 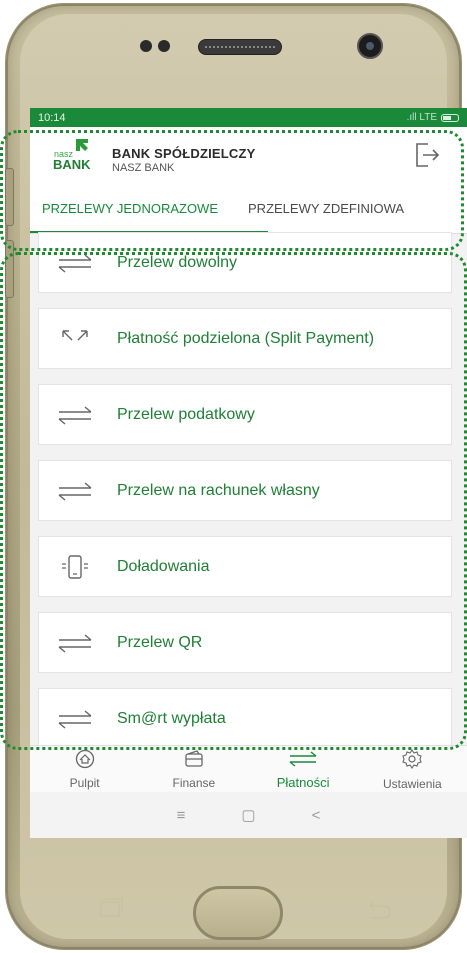 What do you see at coordinates (194, 761) in the screenshot?
I see `wallet-icon` at bounding box center [194, 761].